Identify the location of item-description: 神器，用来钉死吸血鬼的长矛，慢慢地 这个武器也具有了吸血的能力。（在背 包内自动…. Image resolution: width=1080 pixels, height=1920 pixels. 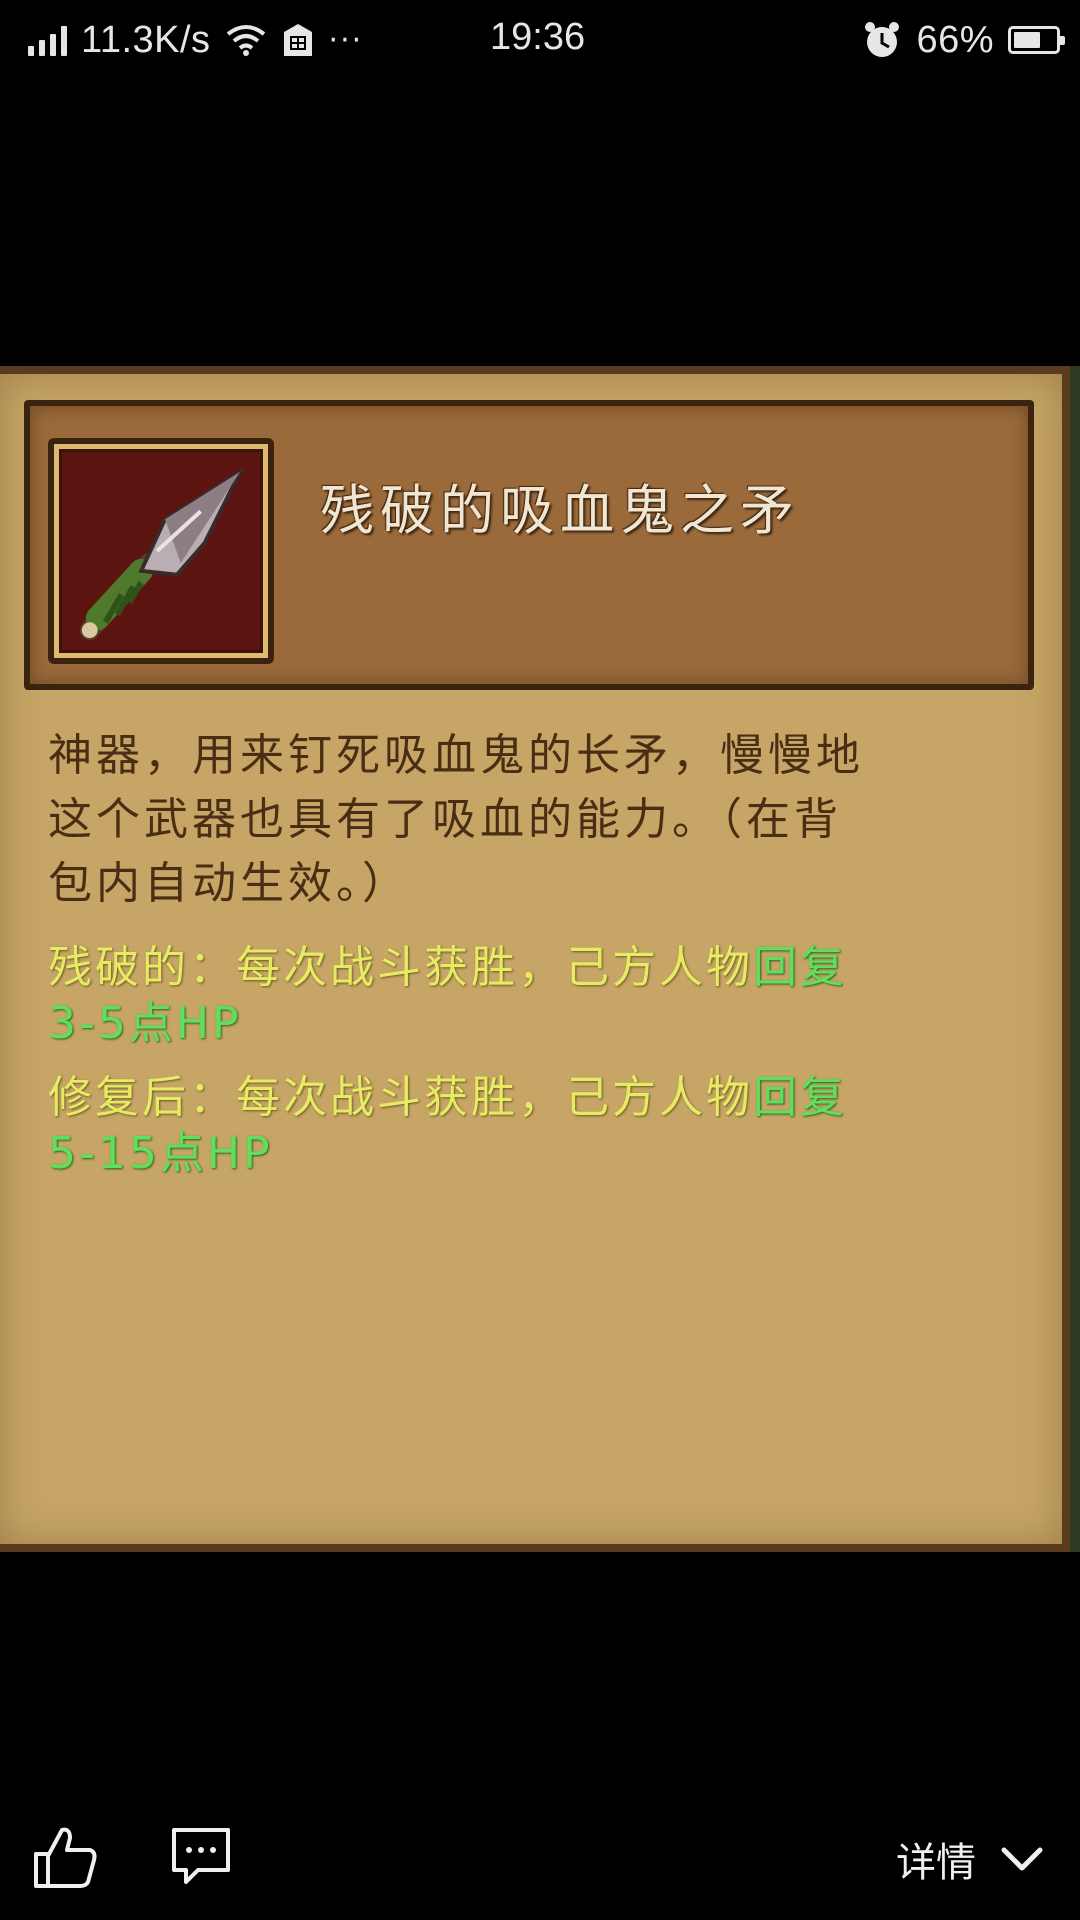
(528, 820).